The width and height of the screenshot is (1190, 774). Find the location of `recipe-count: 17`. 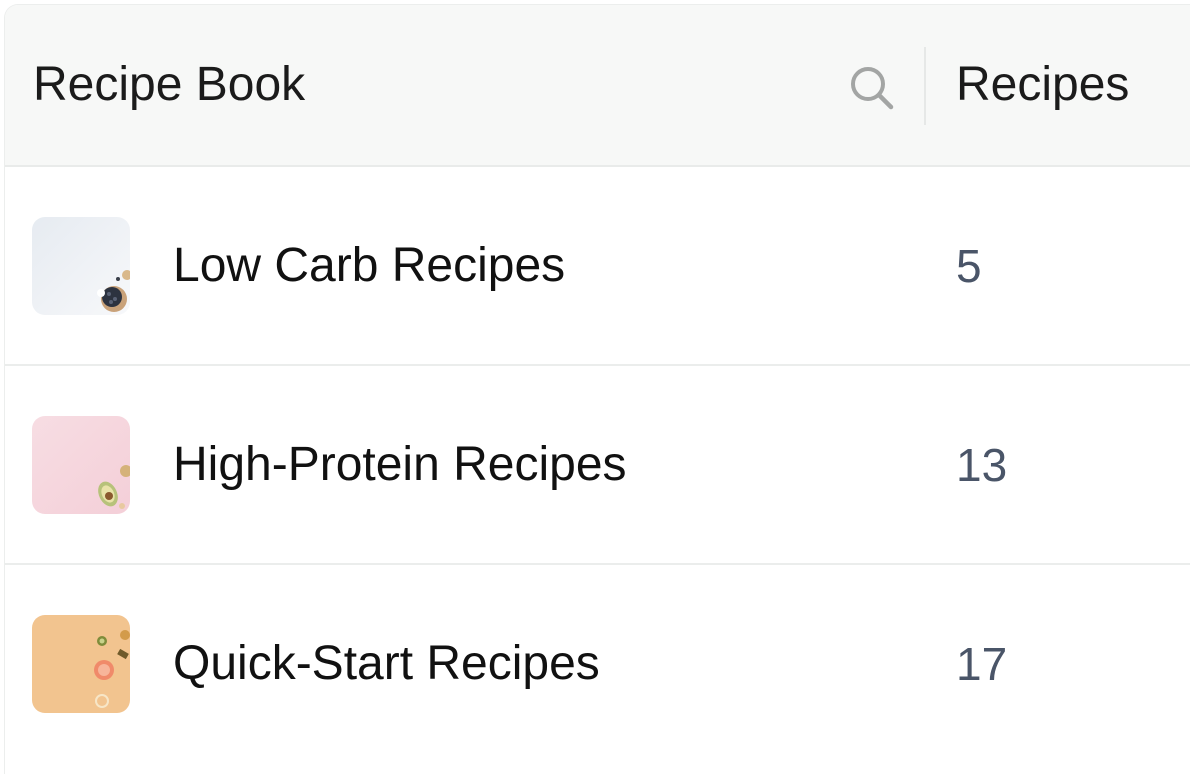

recipe-count: 17 is located at coordinates (982, 664).